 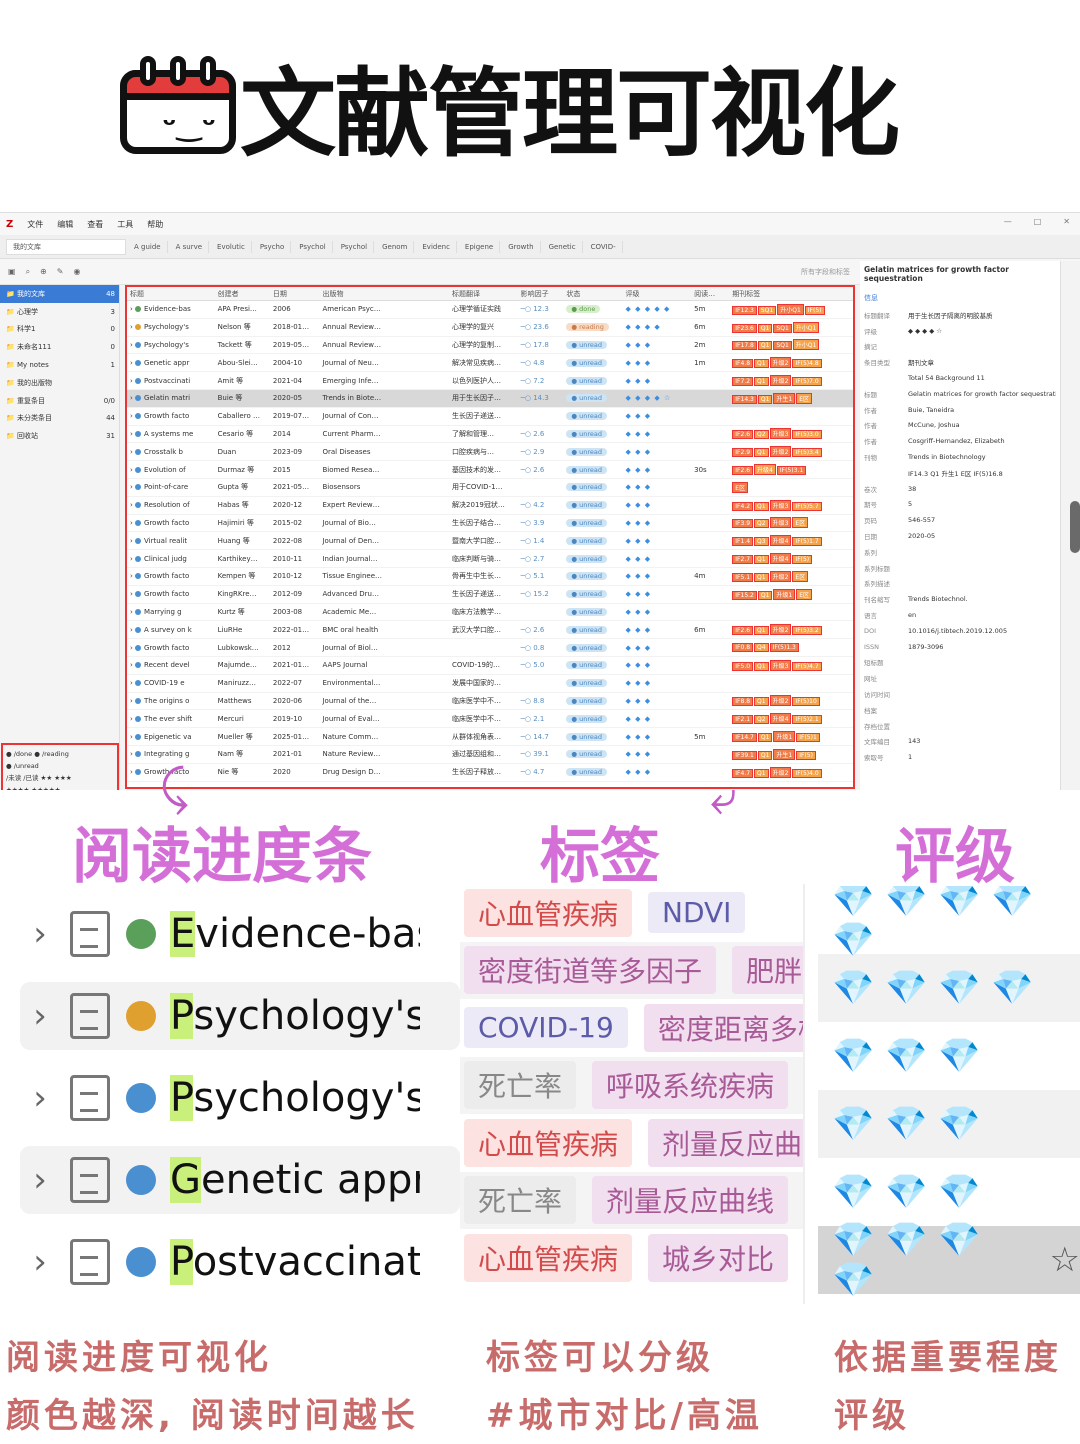 What do you see at coordinates (59, 401) in the screenshot?
I see `sidebar-item: 📁 重复条目 0/0` at bounding box center [59, 401].